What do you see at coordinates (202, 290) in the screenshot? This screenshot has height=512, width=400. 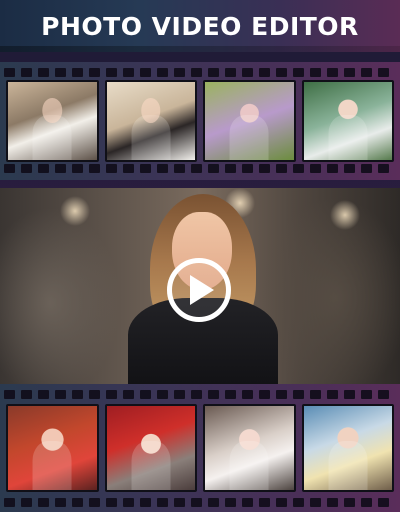 I see `play-icon` at bounding box center [202, 290].